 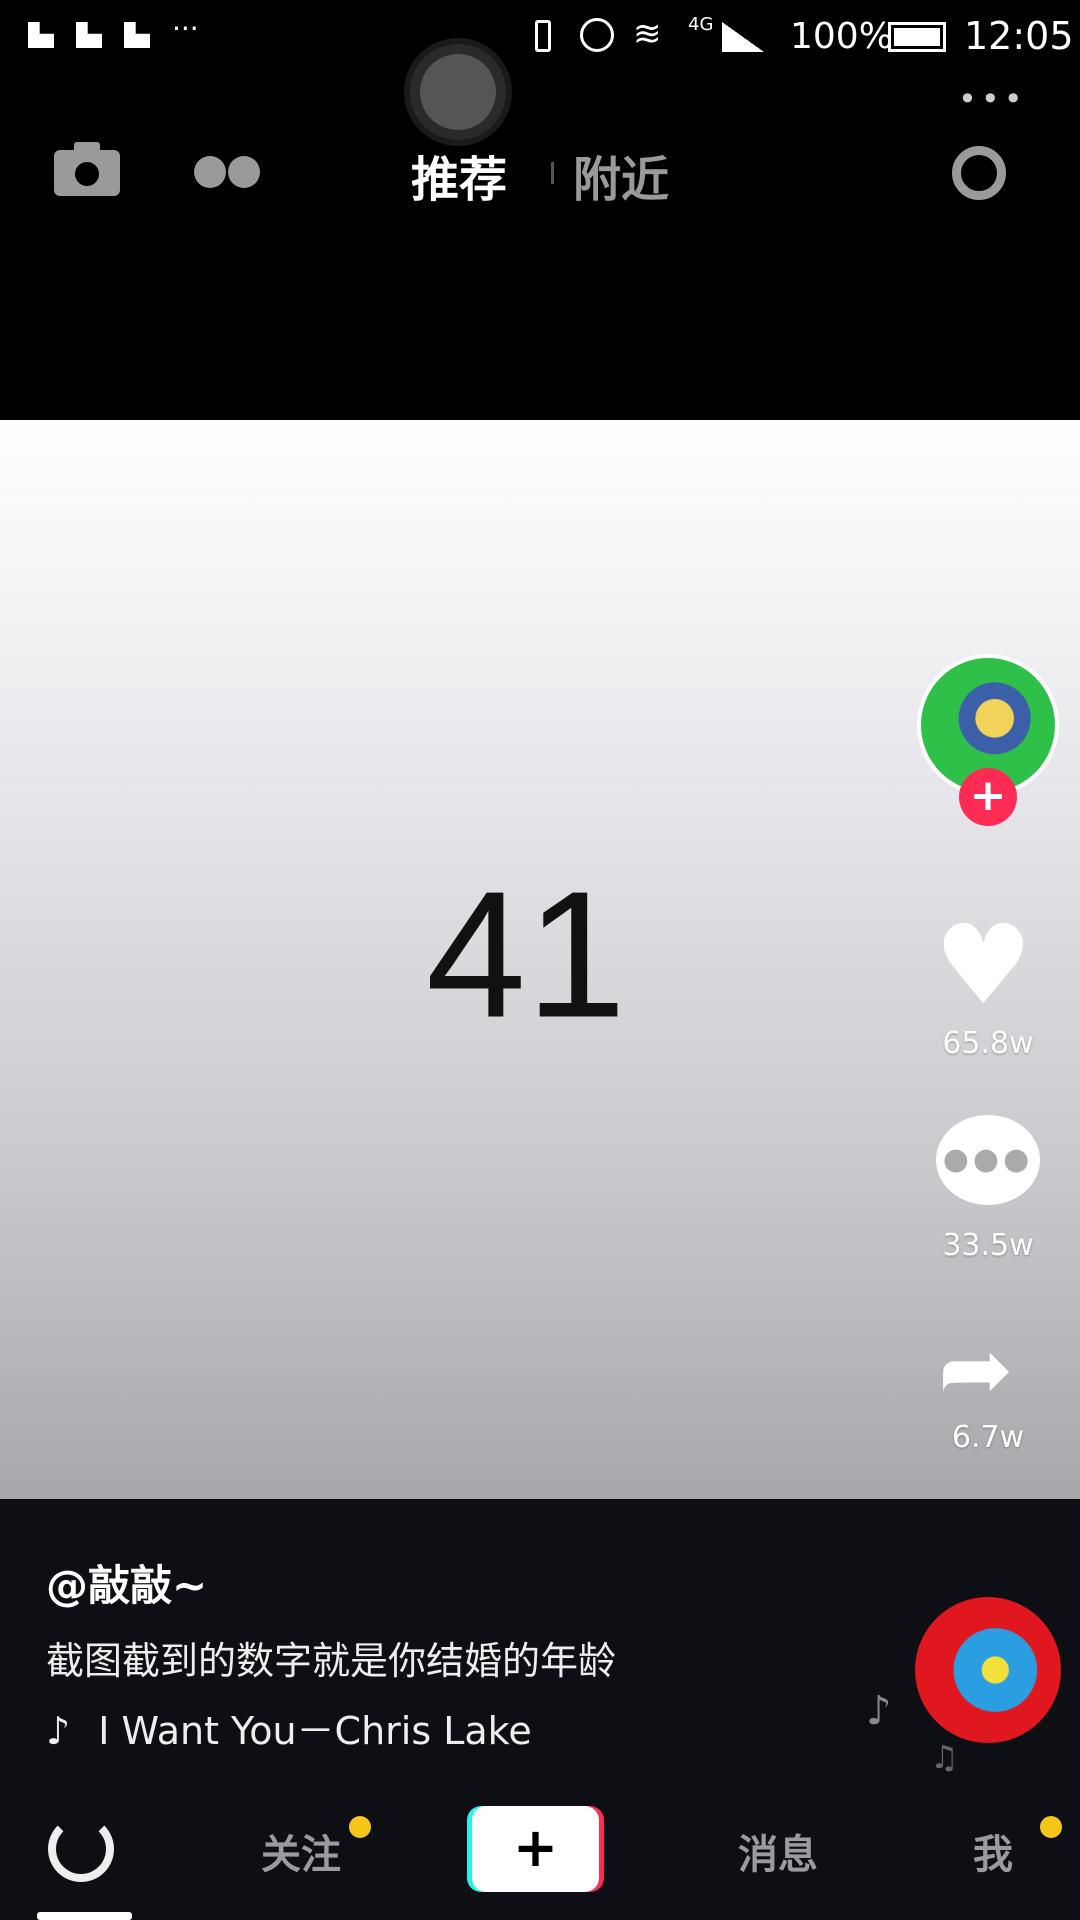 I want to click on battery-icon, so click(x=917, y=37).